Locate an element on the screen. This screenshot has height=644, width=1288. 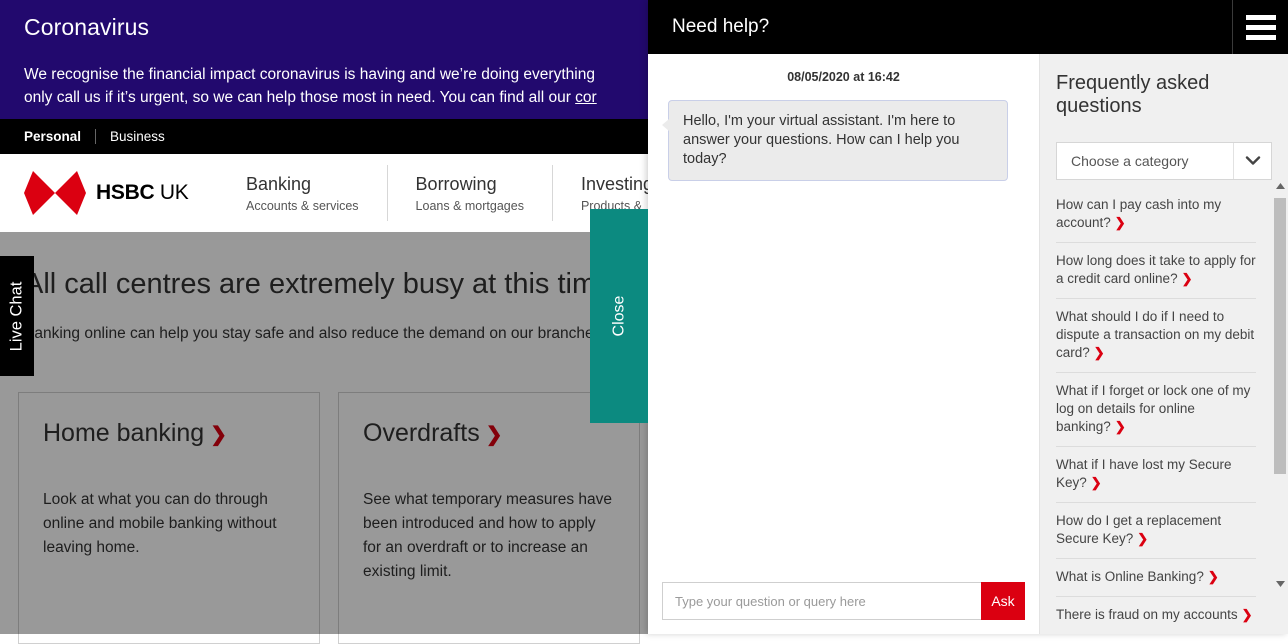
faq-item: What if I have lost my Secure Key? ❯ is located at coordinates (1156, 475).